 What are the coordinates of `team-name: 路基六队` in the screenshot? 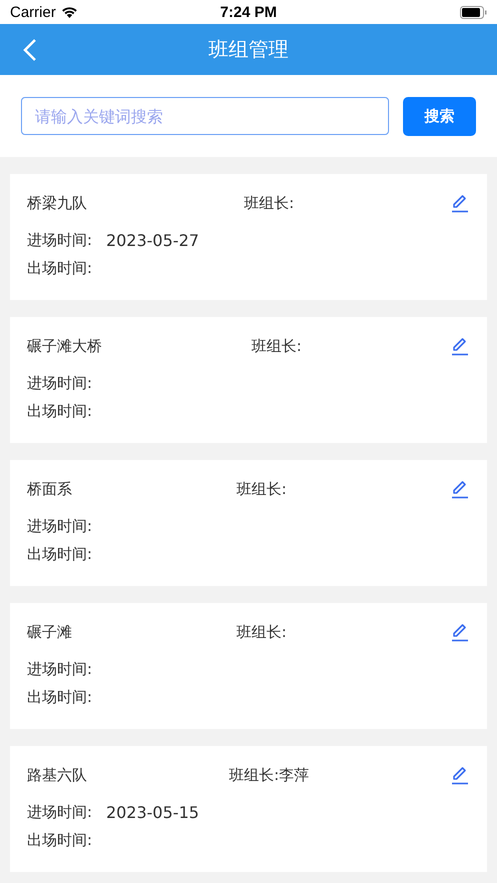 It's located at (57, 775).